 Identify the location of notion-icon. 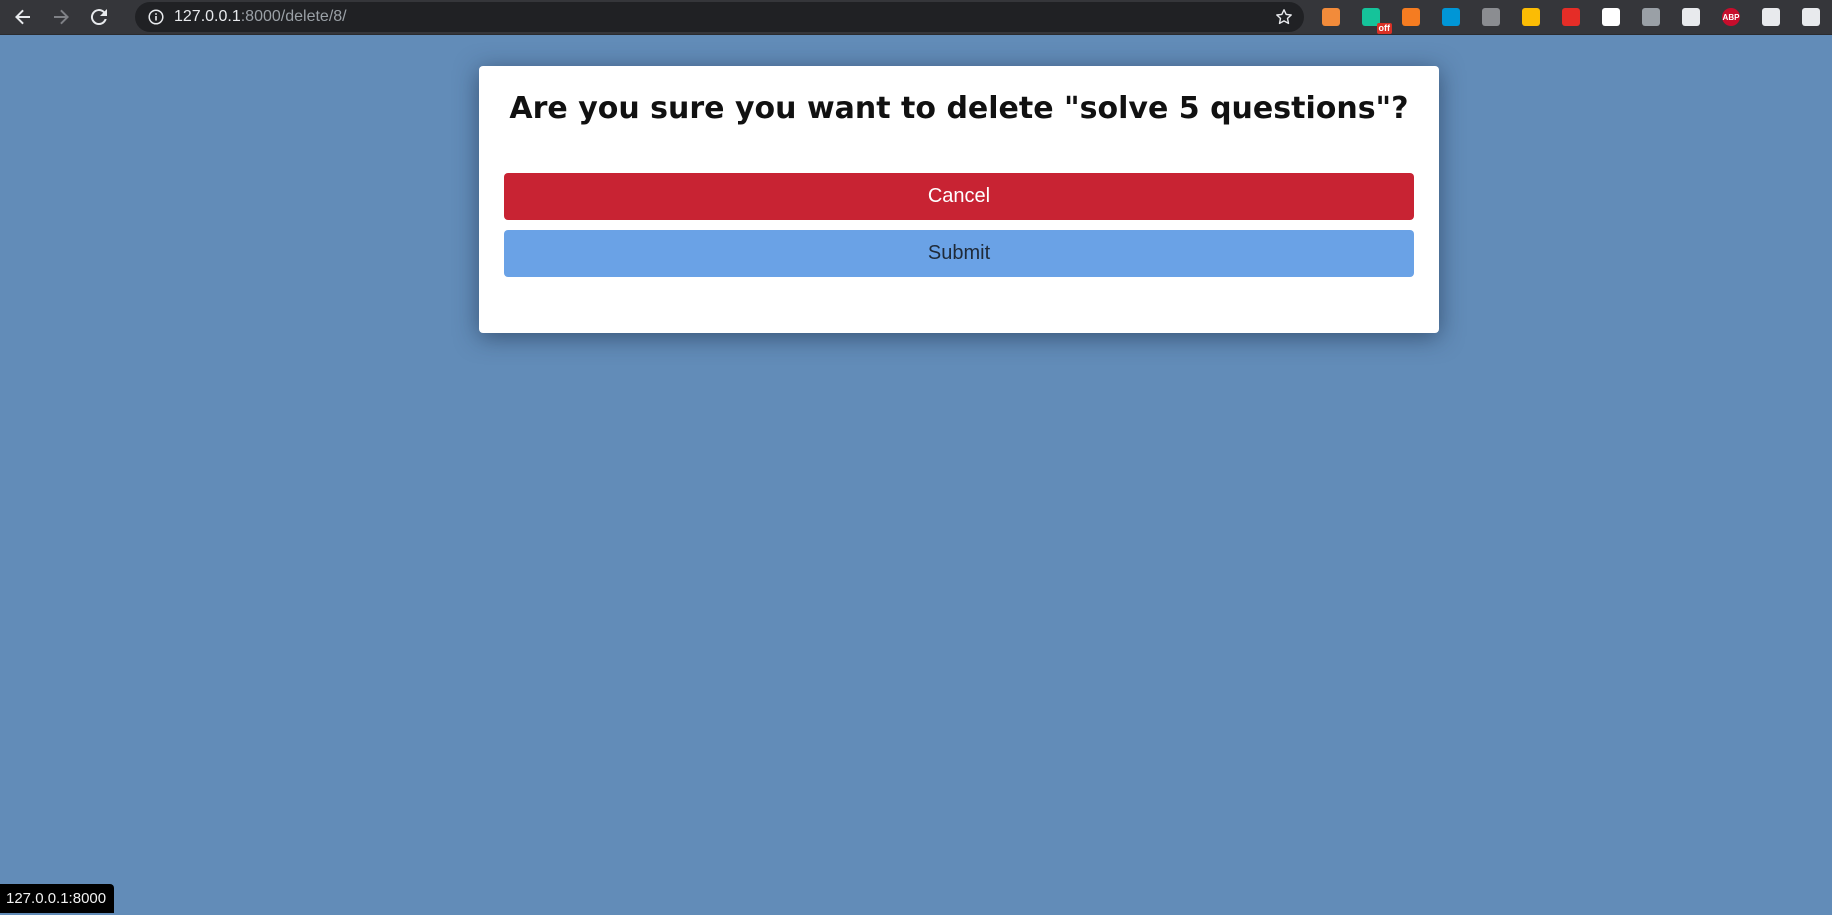
(1611, 17).